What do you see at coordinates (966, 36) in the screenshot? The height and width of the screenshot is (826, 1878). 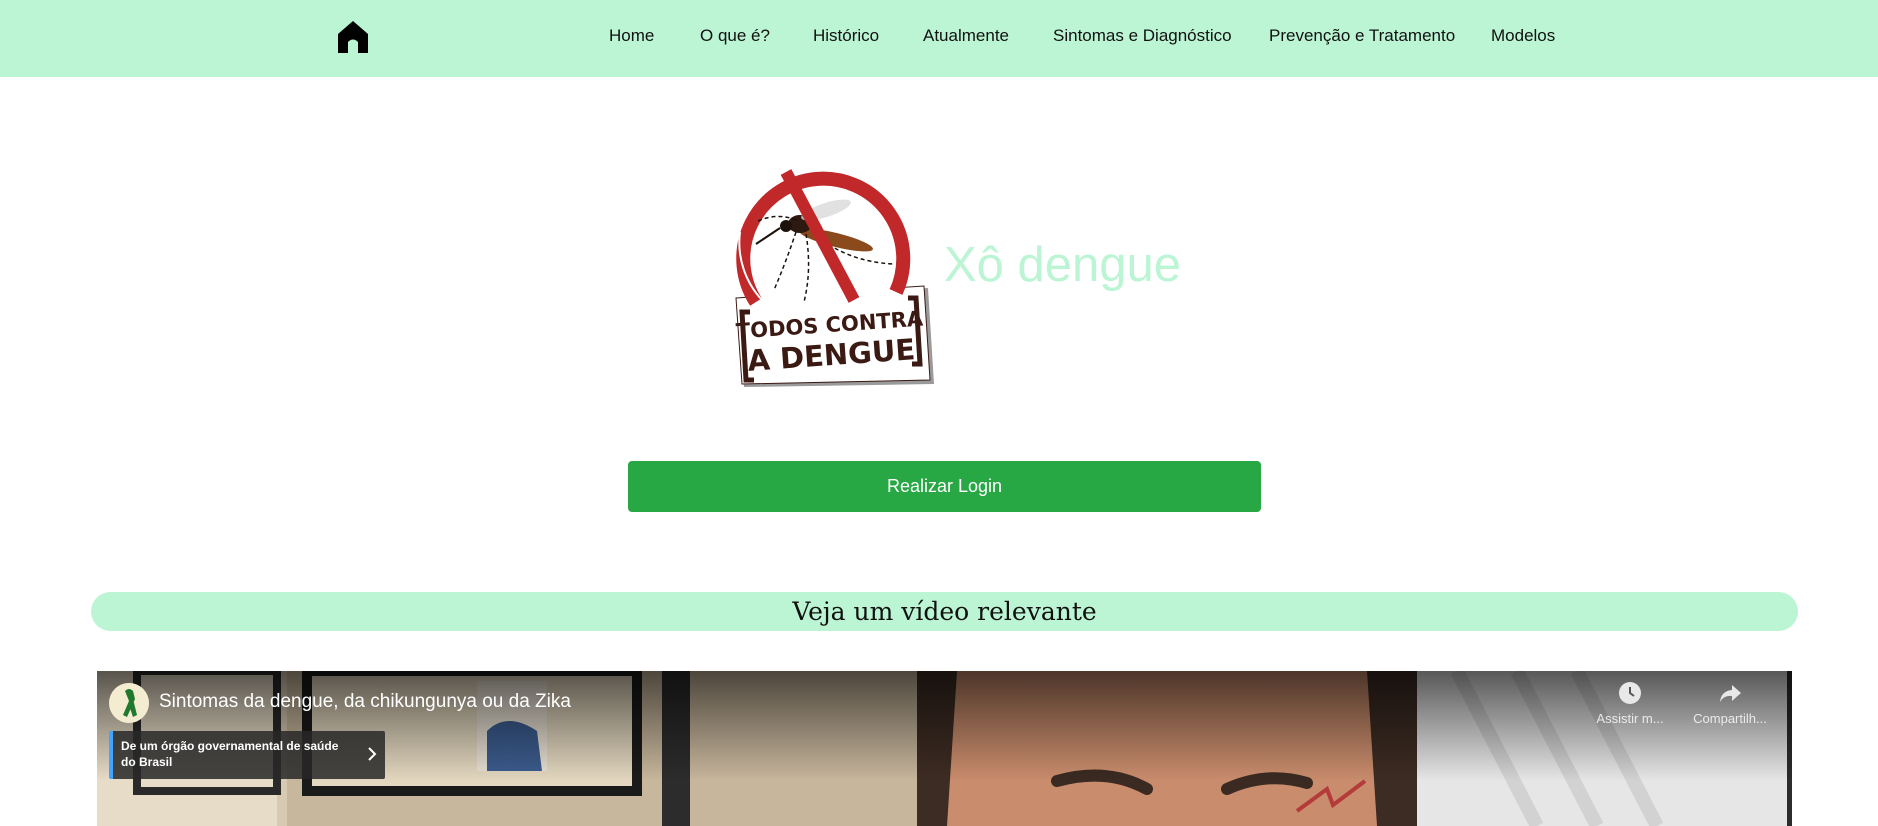 I see `nav-link-atualmente: Atualmente` at bounding box center [966, 36].